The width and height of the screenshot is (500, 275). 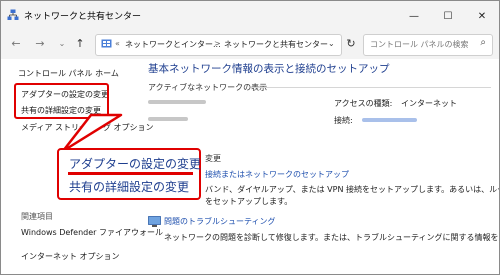 I want to click on network-name-redacted, so click(x=177, y=102).